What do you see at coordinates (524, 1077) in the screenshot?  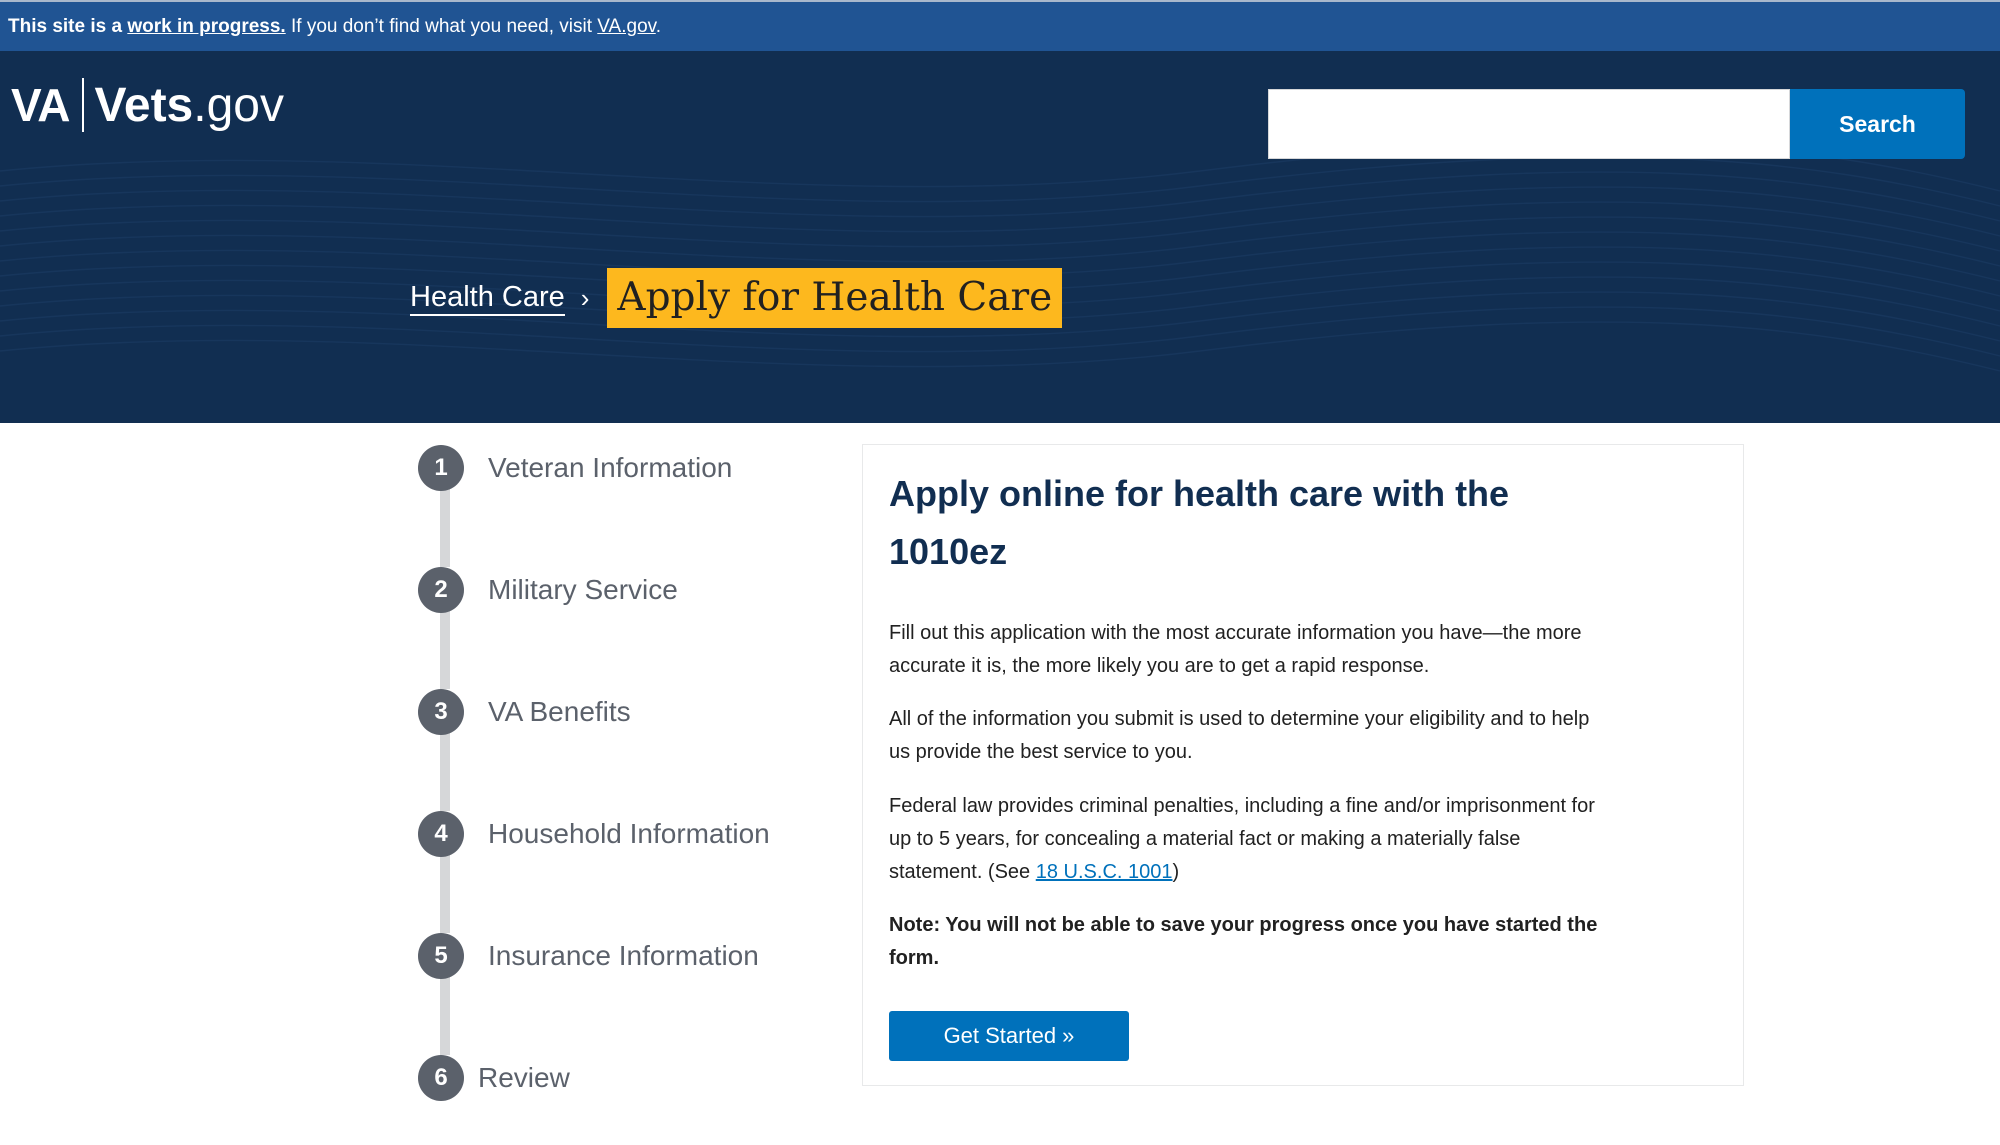 I see `step-label: Review` at bounding box center [524, 1077].